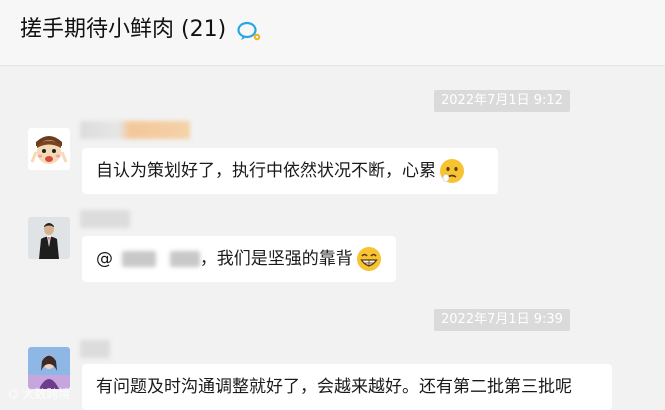  What do you see at coordinates (502, 101) in the screenshot?
I see `message-timestamp: 2022年7月1日 9:12` at bounding box center [502, 101].